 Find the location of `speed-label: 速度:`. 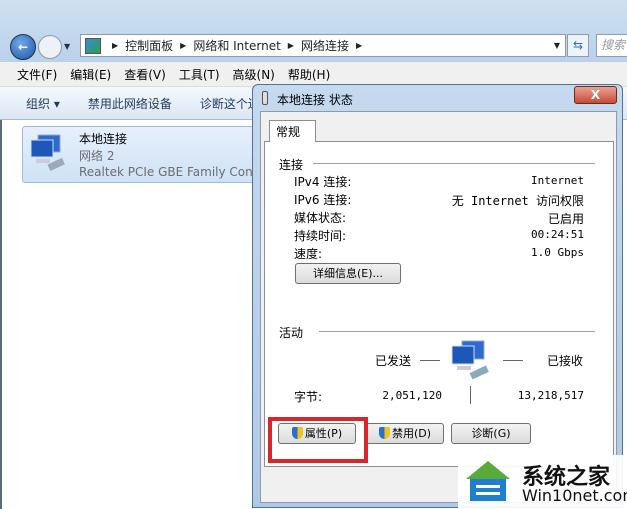

speed-label: 速度: is located at coordinates (308, 254).